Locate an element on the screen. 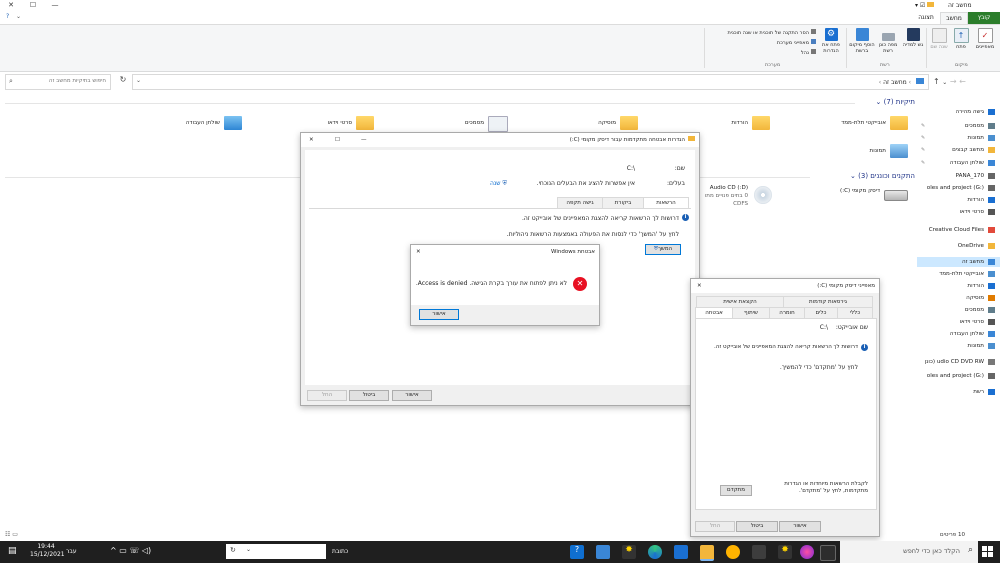 The height and width of the screenshot is (563, 1000). nav-item: רשת is located at coordinates (958, 392).